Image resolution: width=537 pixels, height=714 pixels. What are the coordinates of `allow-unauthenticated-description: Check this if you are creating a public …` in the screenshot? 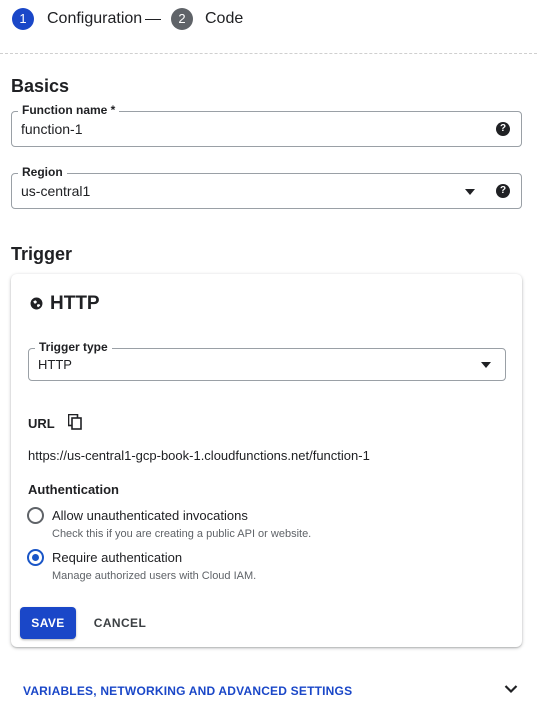 It's located at (182, 534).